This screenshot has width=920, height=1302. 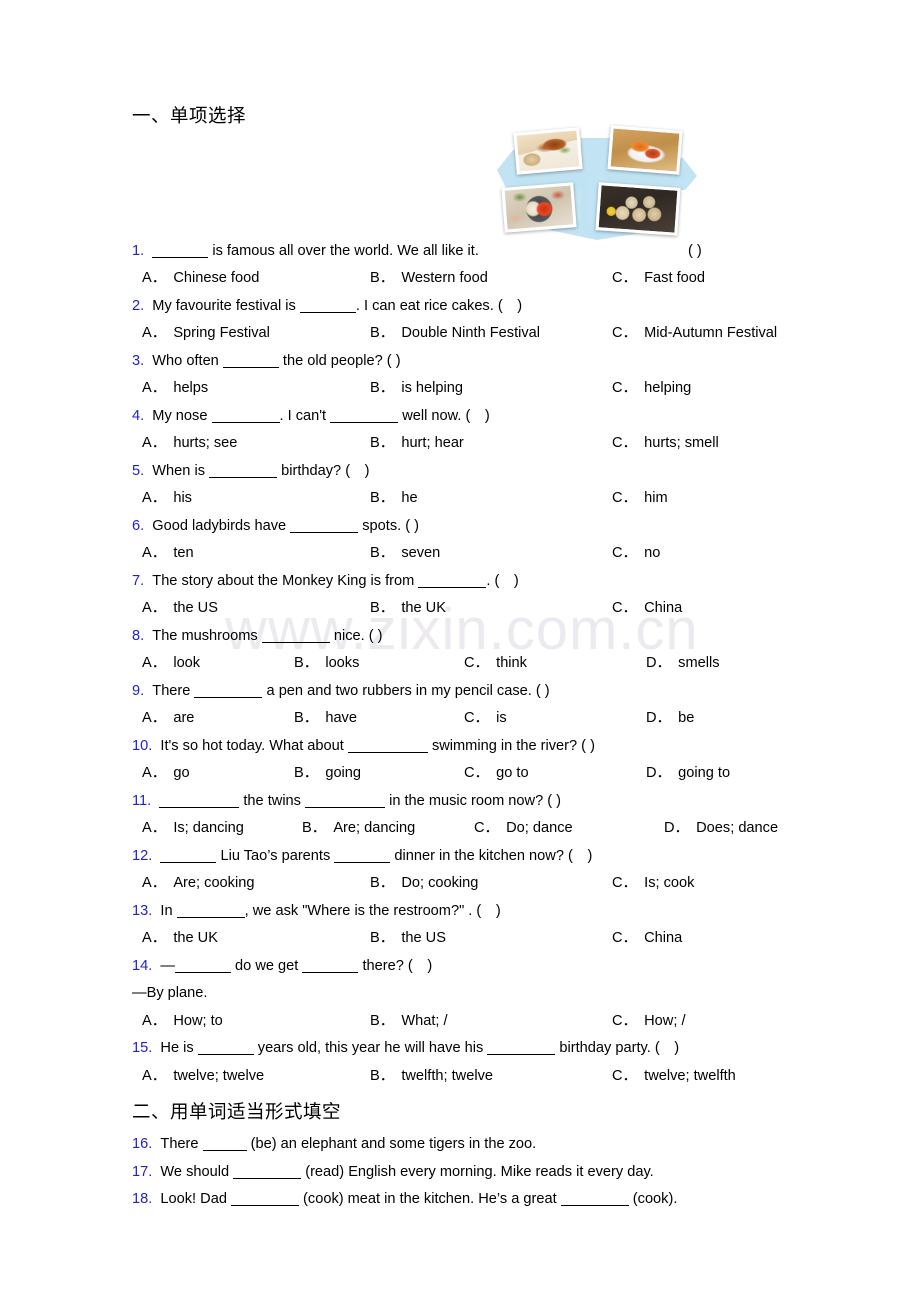 What do you see at coordinates (717, 1022) in the screenshot?
I see `option-c: C． How; /` at bounding box center [717, 1022].